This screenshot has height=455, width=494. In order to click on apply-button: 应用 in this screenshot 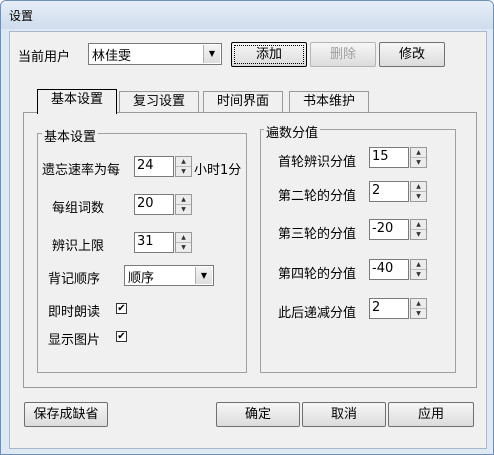, I will do `click(431, 414)`.